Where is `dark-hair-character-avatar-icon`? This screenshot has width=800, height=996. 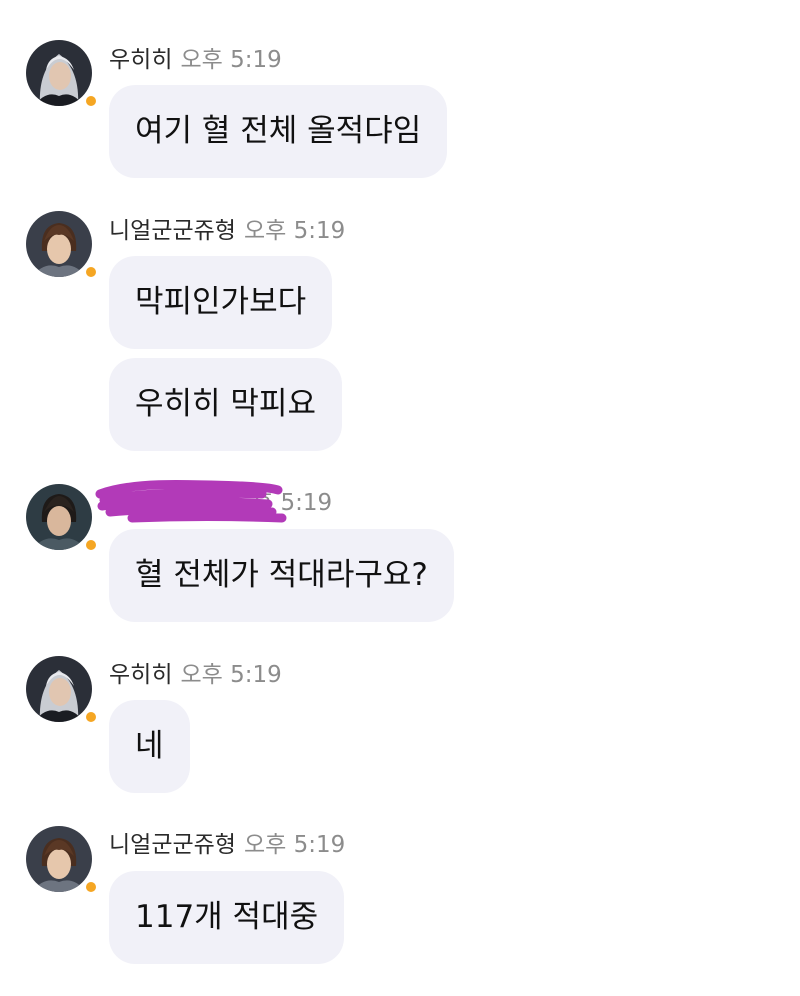
dark-hair-character-avatar-icon is located at coordinates (59, 517).